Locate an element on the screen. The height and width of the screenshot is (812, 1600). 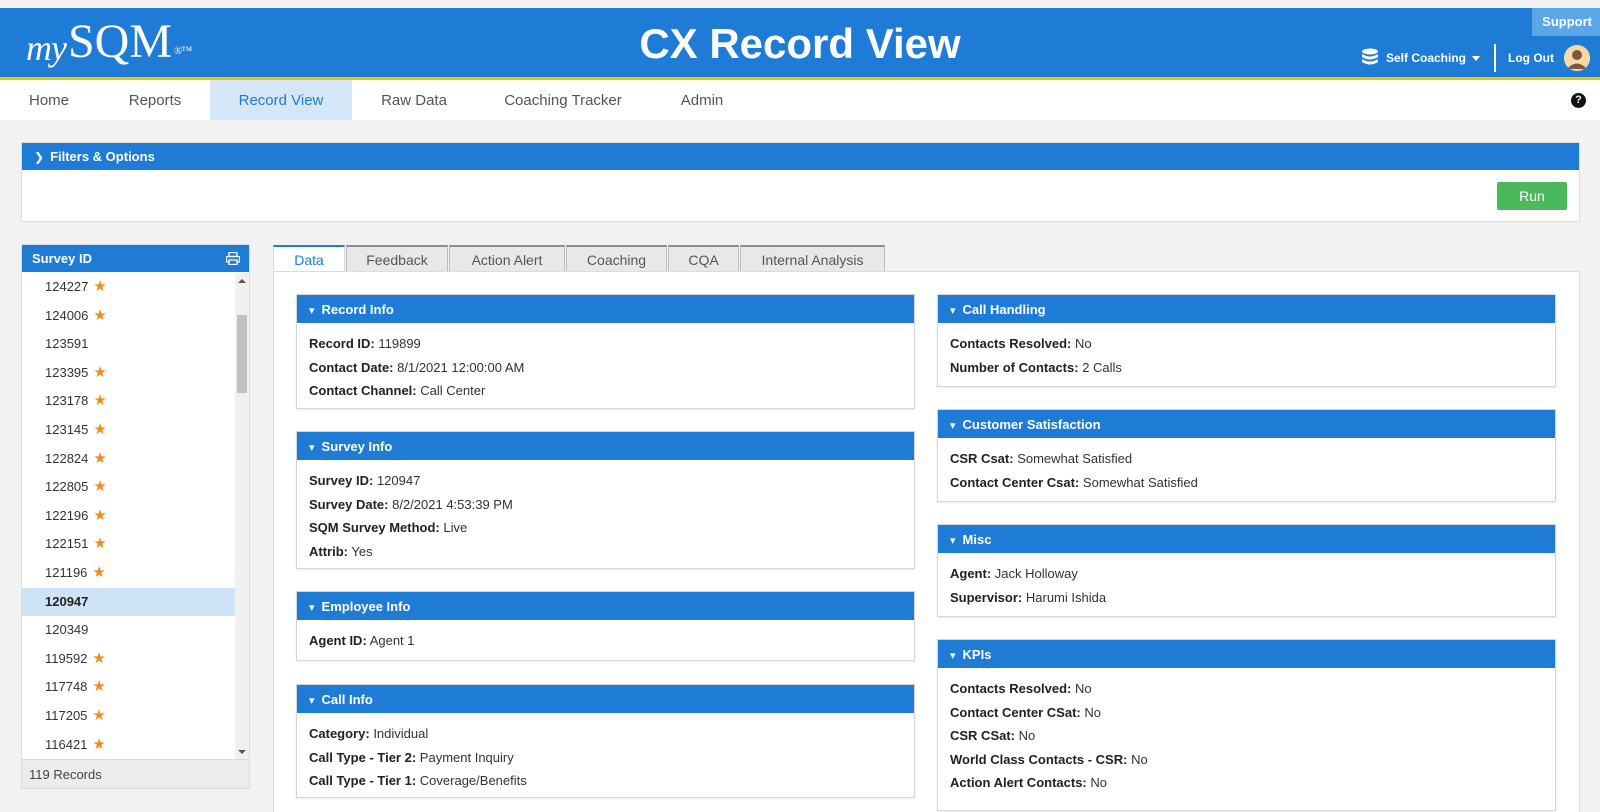
card-title: Call Handling is located at coordinates (1004, 309).